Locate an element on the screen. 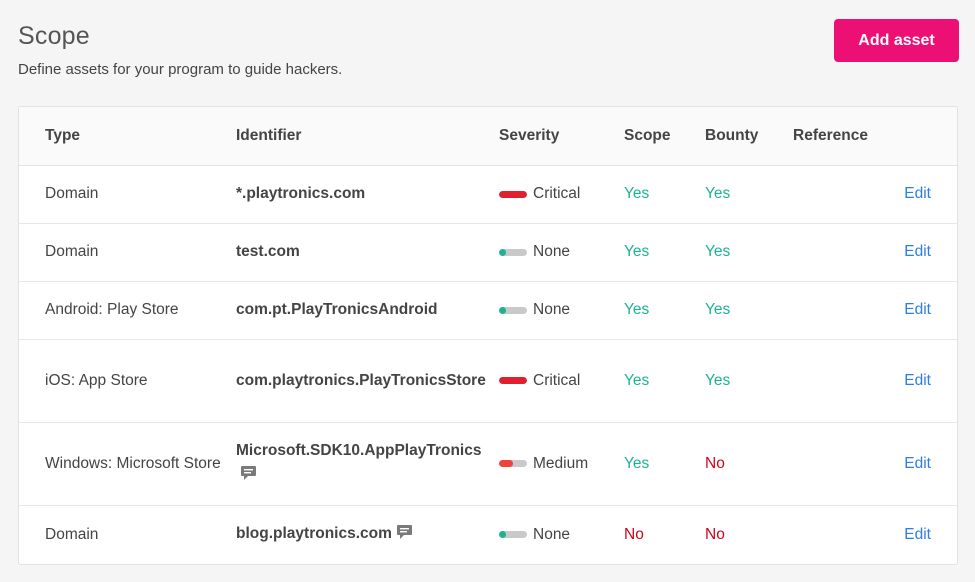 Image resolution: width=975 pixels, height=582 pixels. asset-identifier-cell: com.playtronics.PlayTronicsStore is located at coordinates (367, 380).